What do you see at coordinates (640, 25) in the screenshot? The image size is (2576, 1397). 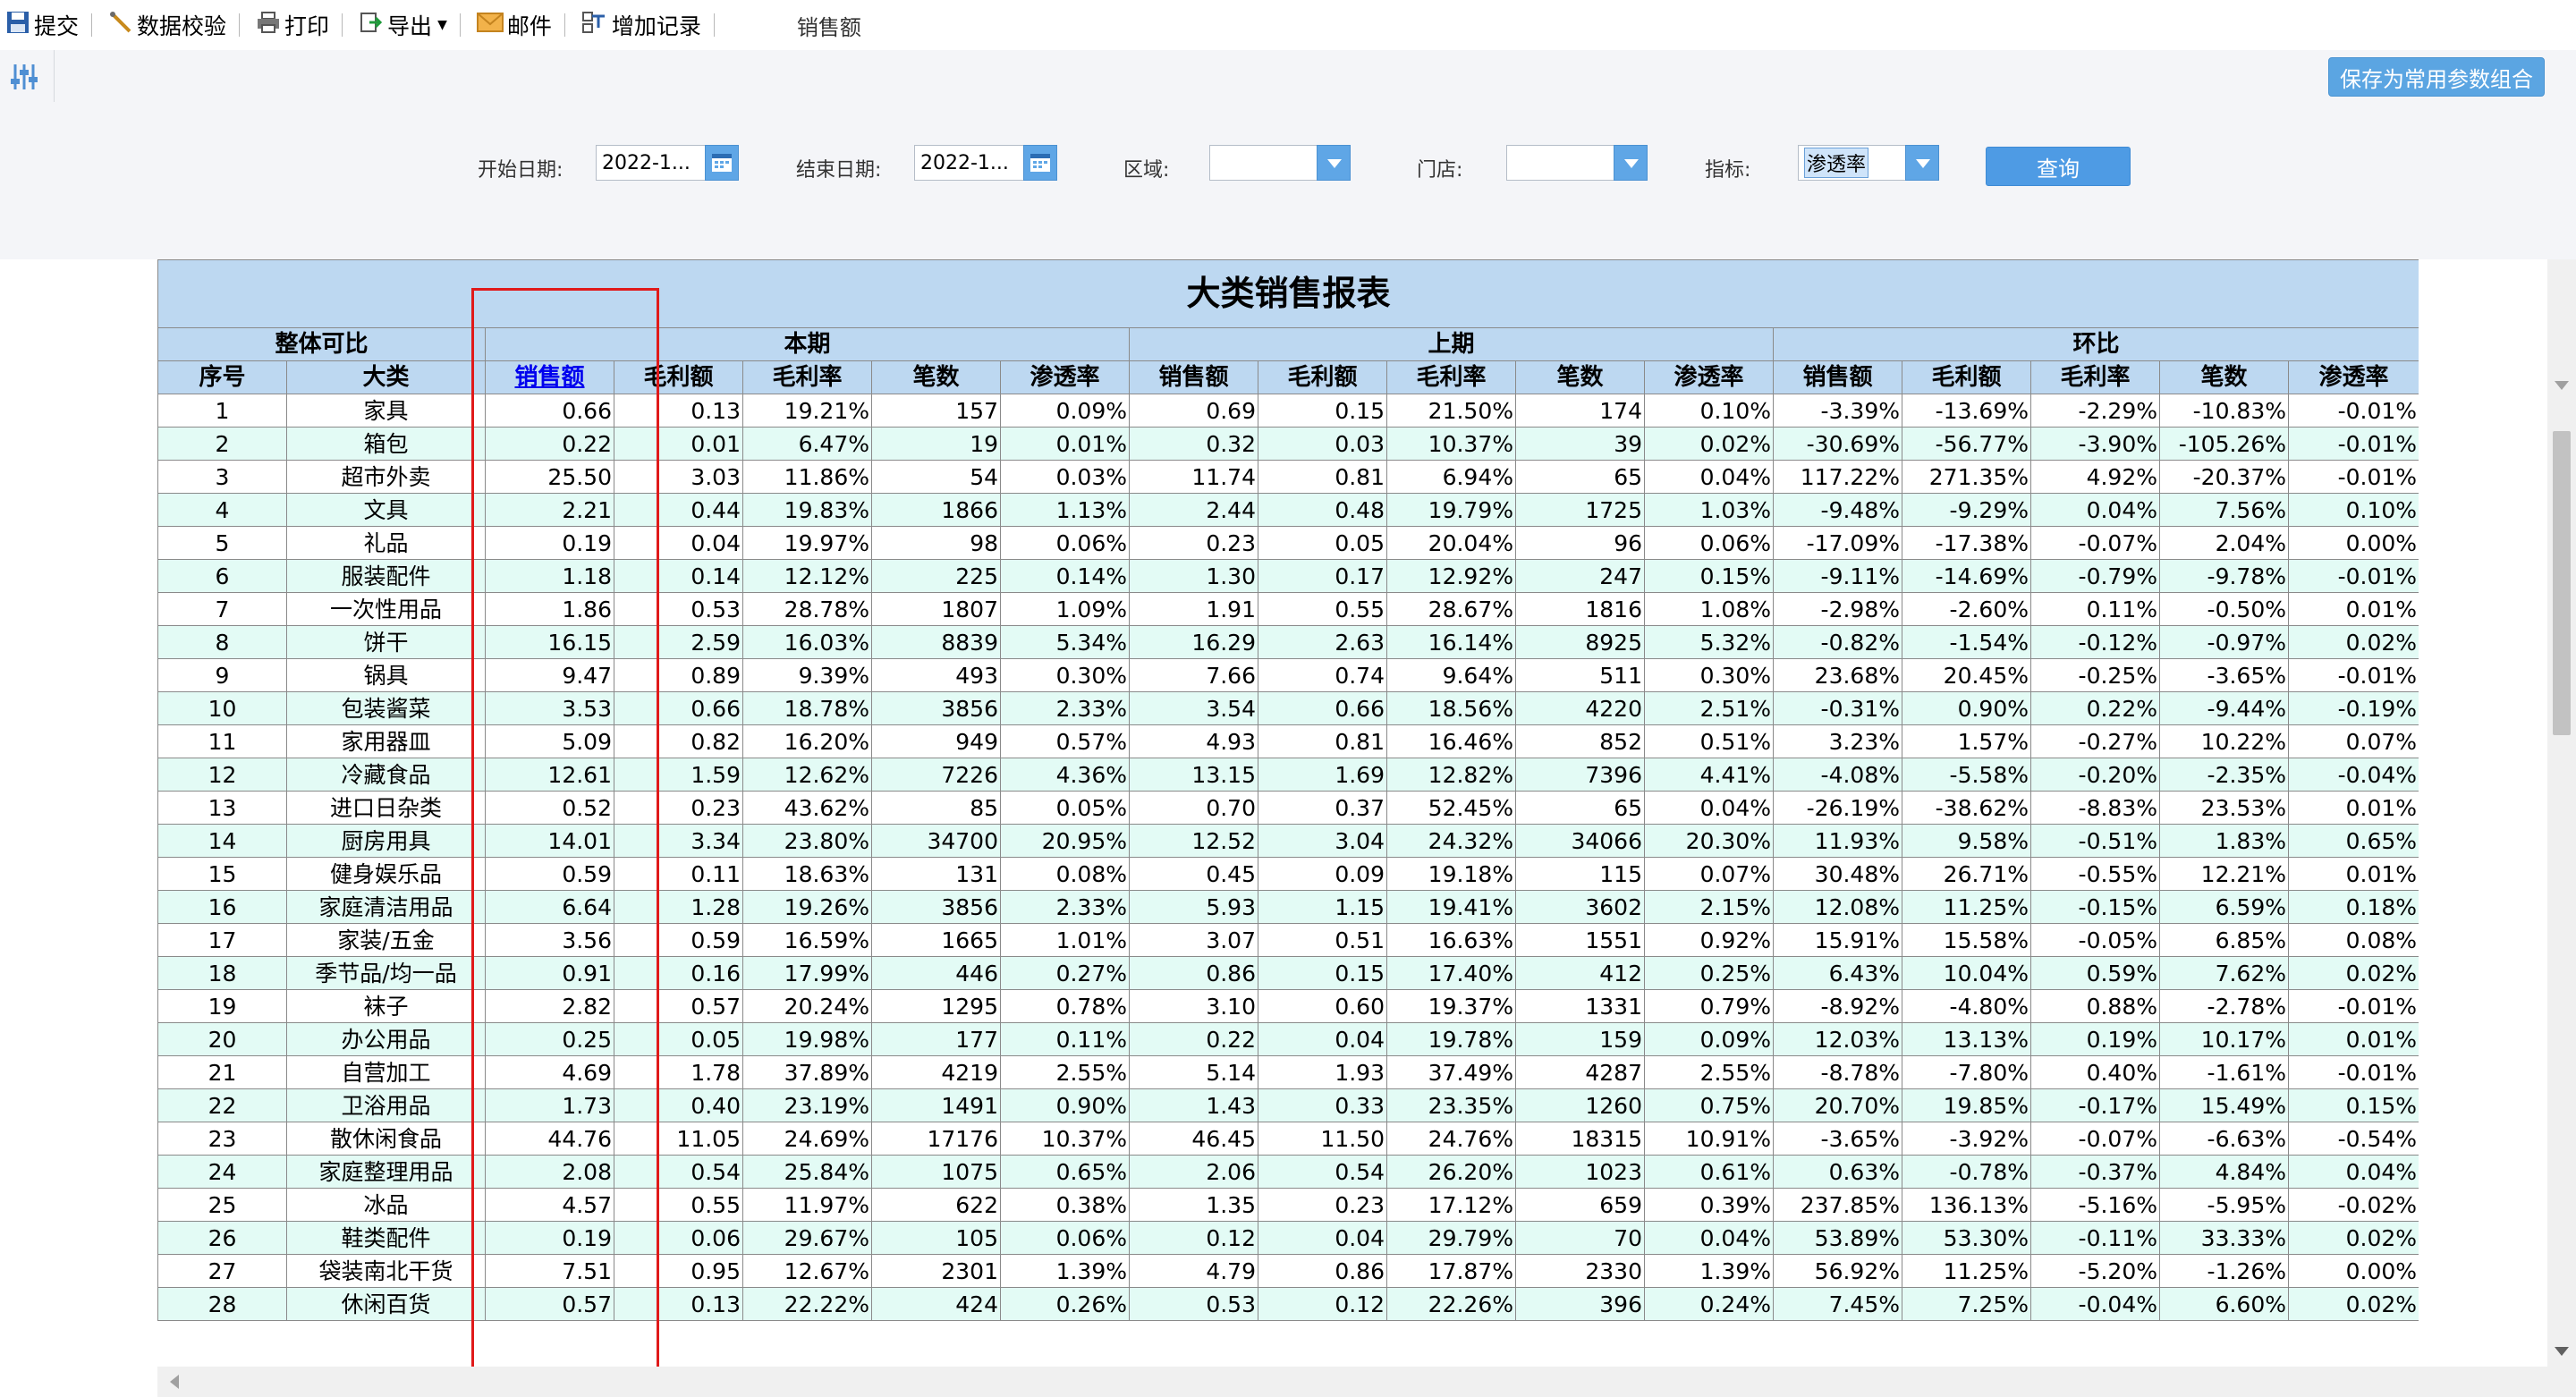 I see `add-record-button: 增加记录` at bounding box center [640, 25].